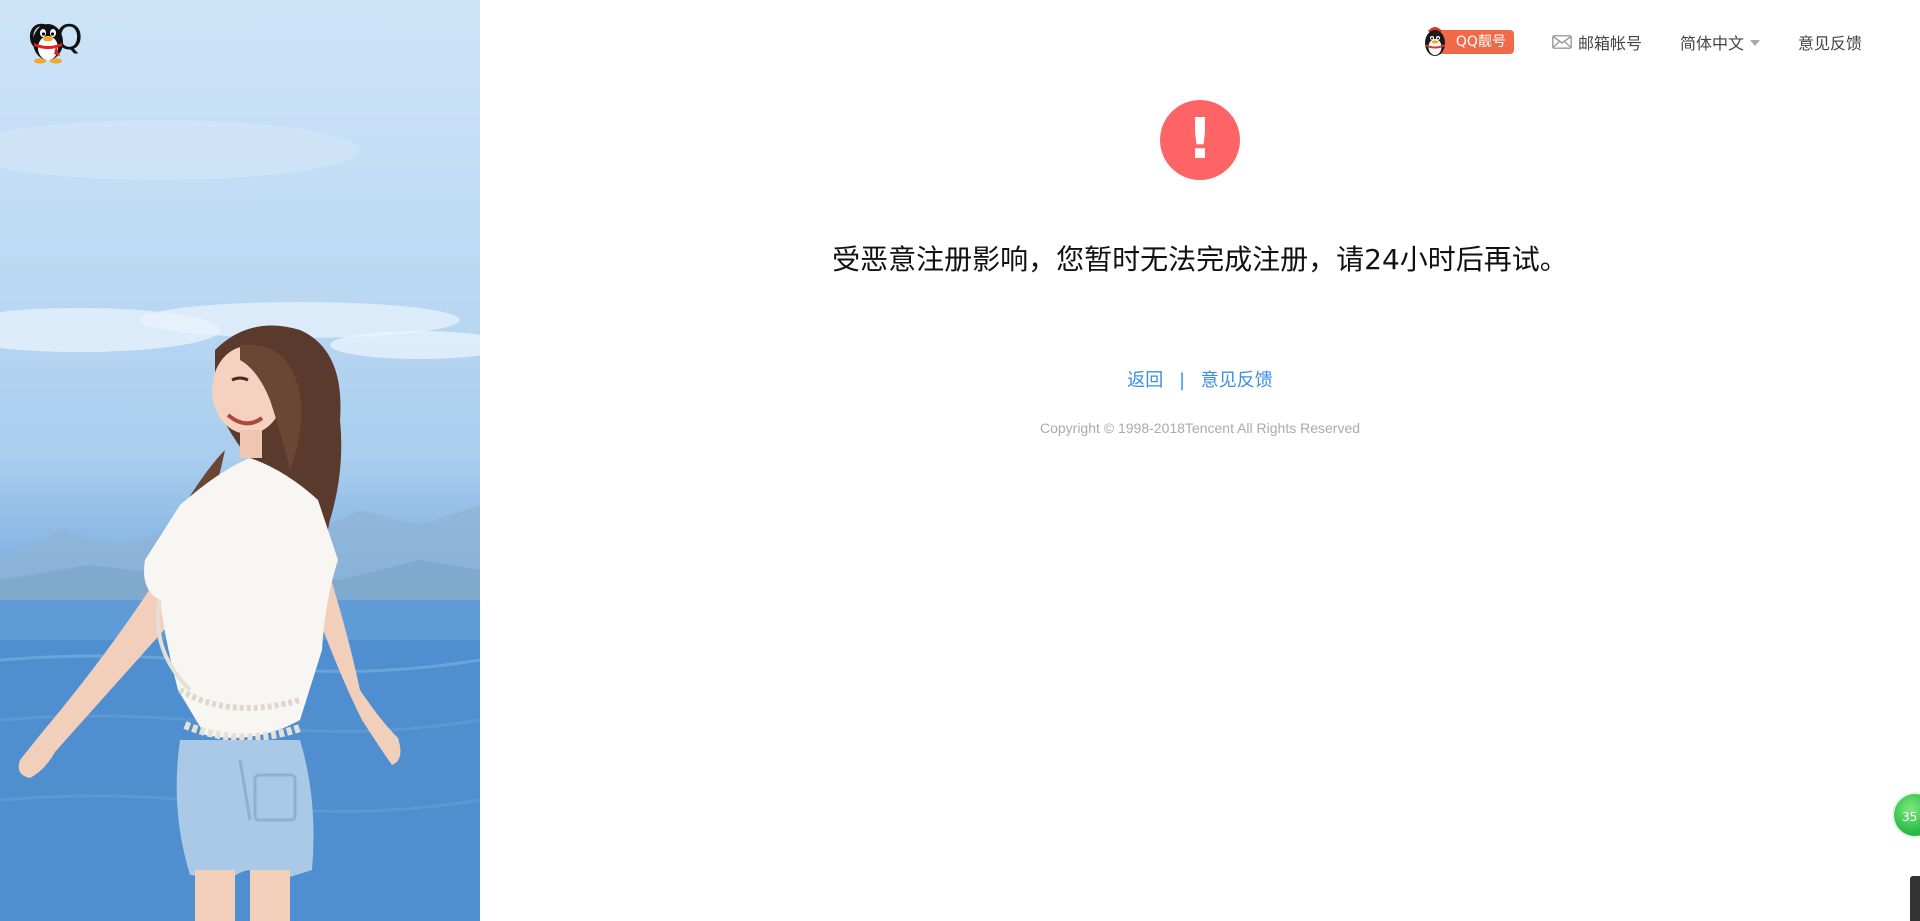 This screenshot has width=1920, height=921. What do you see at coordinates (1237, 380) in the screenshot?
I see `feedback-link: 意见反馈` at bounding box center [1237, 380].